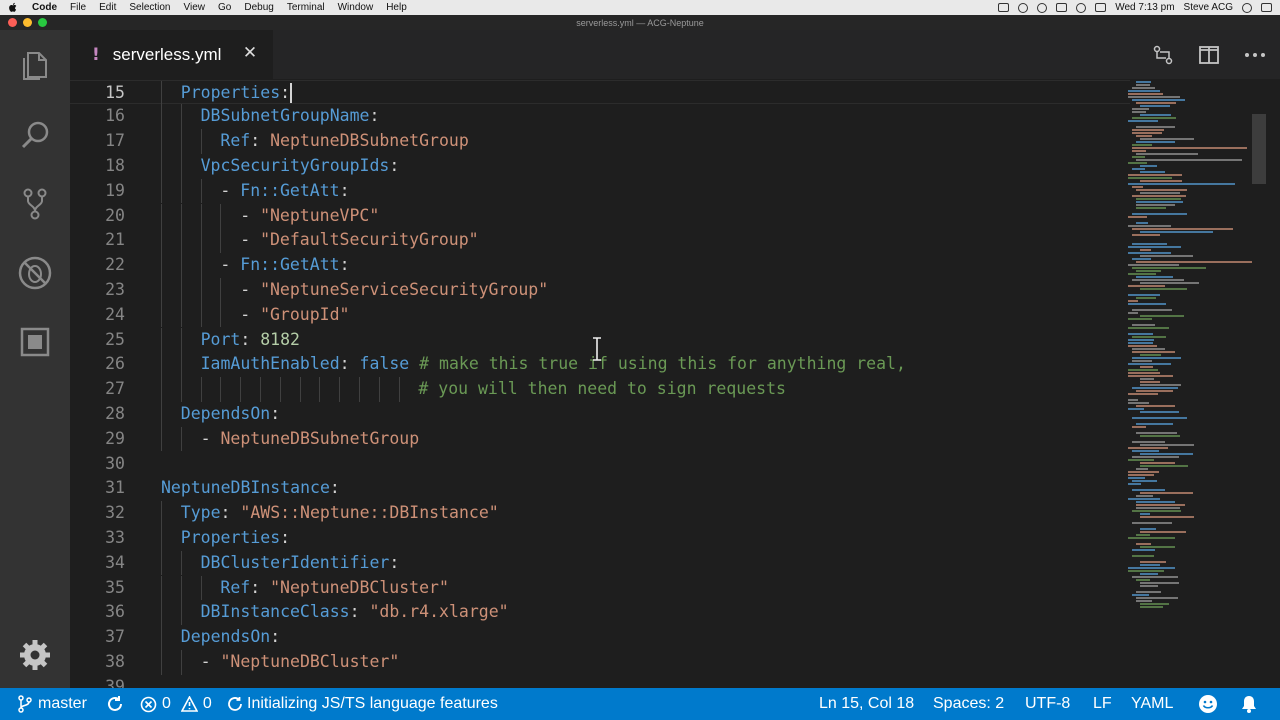  Describe the element at coordinates (600, 117) in the screenshot. I see `code-line: 16 DBSubnetGroupName:` at that location.